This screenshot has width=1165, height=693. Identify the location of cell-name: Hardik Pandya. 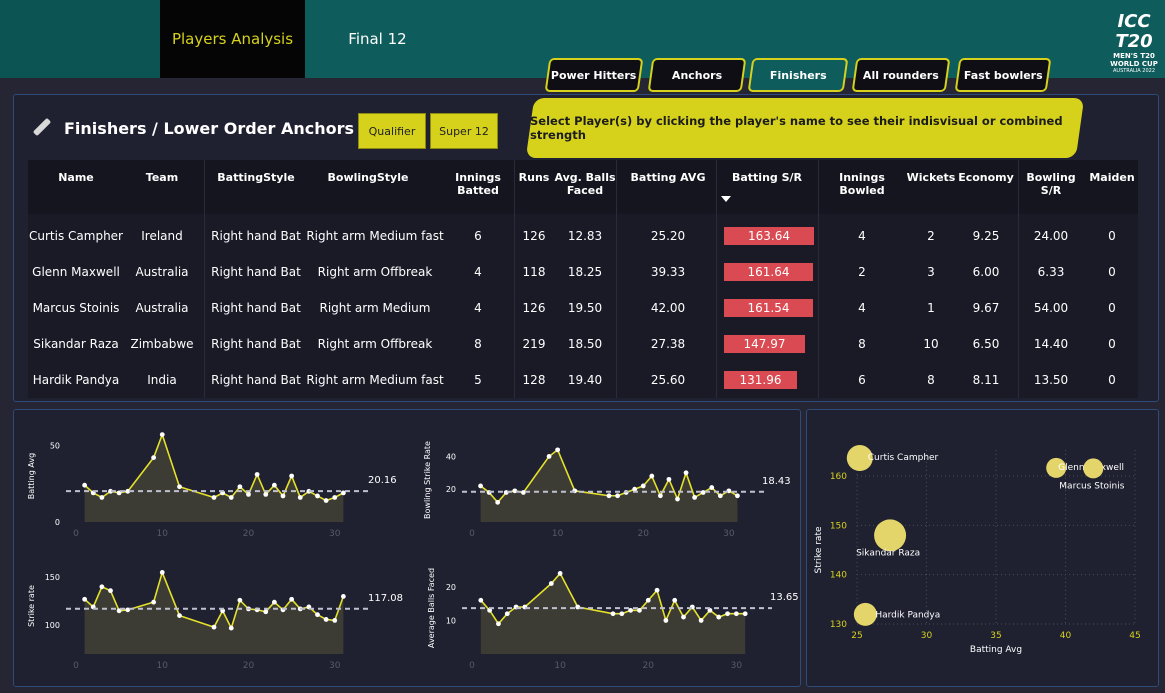
(76, 380).